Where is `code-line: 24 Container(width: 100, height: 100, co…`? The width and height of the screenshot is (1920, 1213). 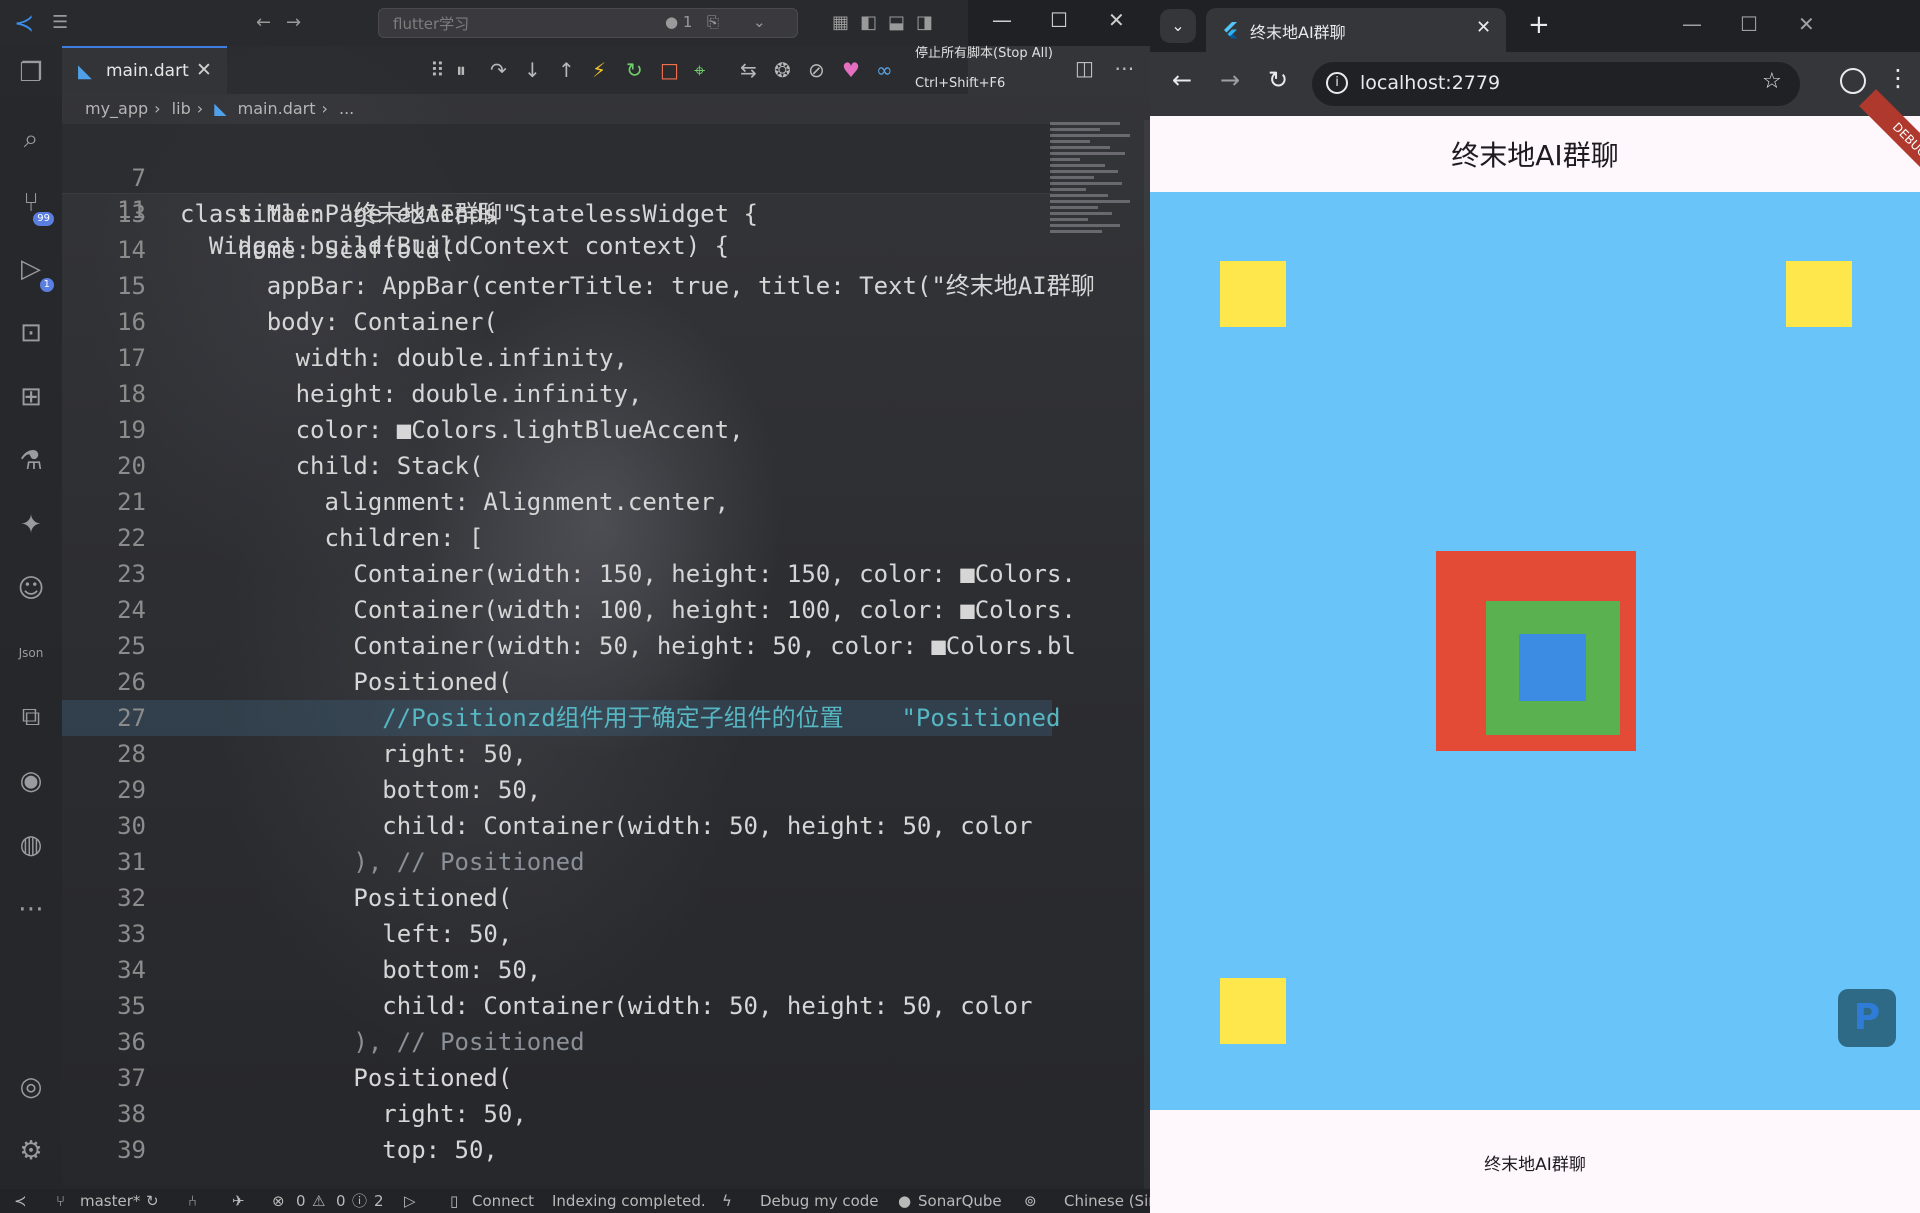 code-line: 24 Container(width: 100, height: 100, co… is located at coordinates (569, 610).